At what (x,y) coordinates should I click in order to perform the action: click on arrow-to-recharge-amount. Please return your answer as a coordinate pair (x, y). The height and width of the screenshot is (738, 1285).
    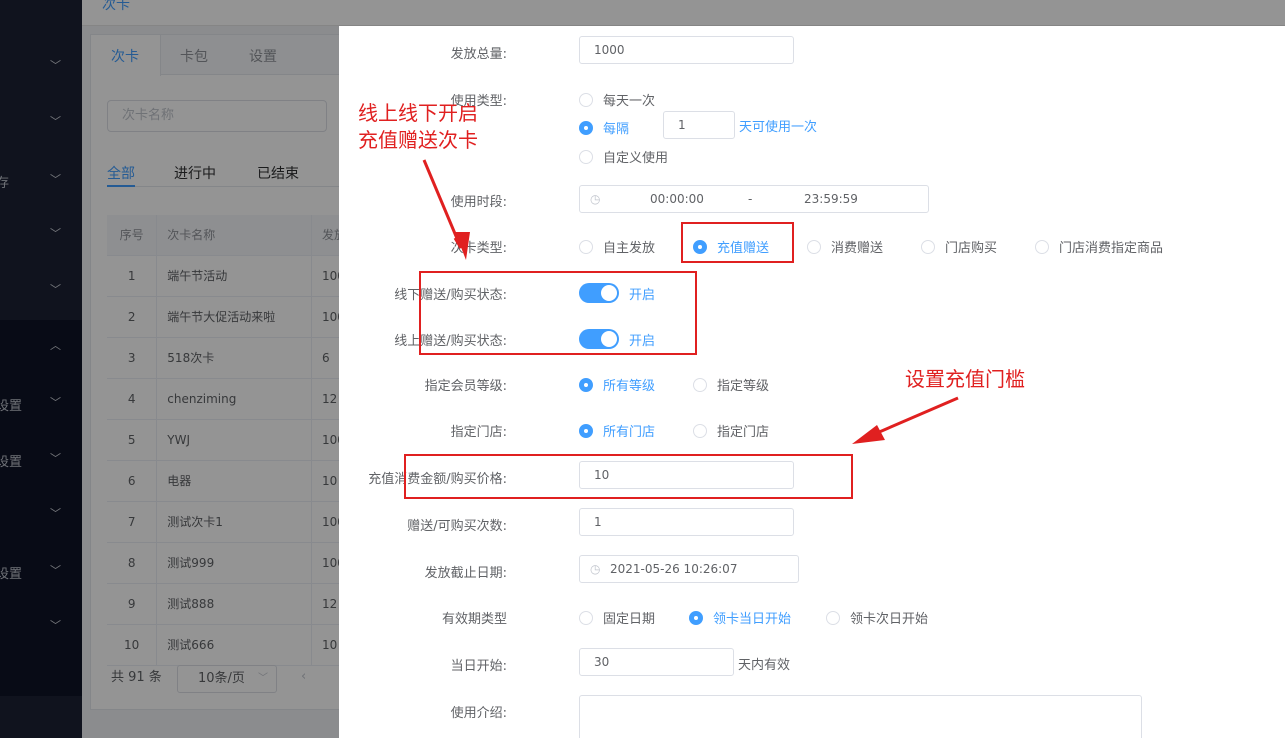
    Looking at the image, I should click on (914, 417).